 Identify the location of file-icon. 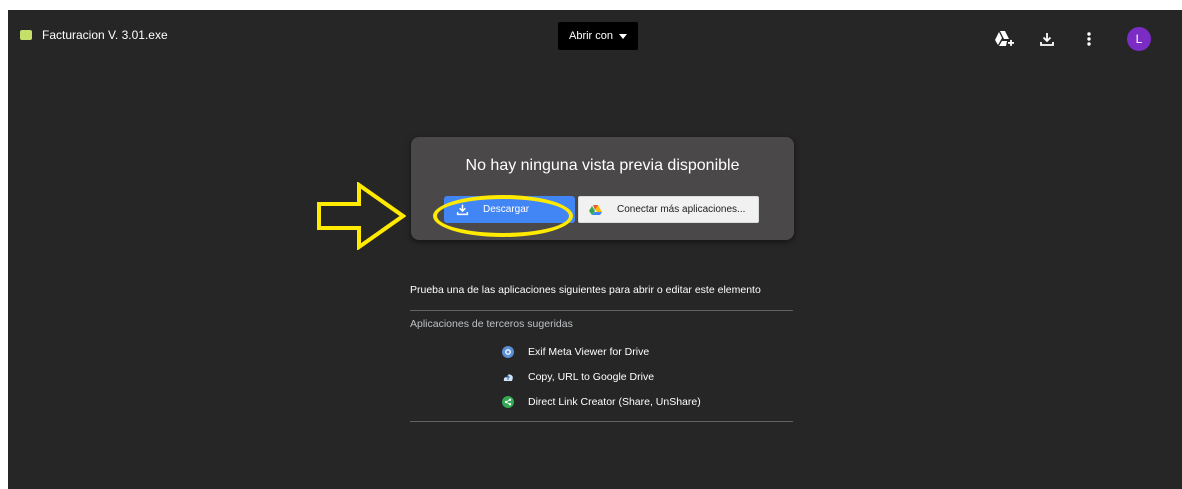
(26, 35).